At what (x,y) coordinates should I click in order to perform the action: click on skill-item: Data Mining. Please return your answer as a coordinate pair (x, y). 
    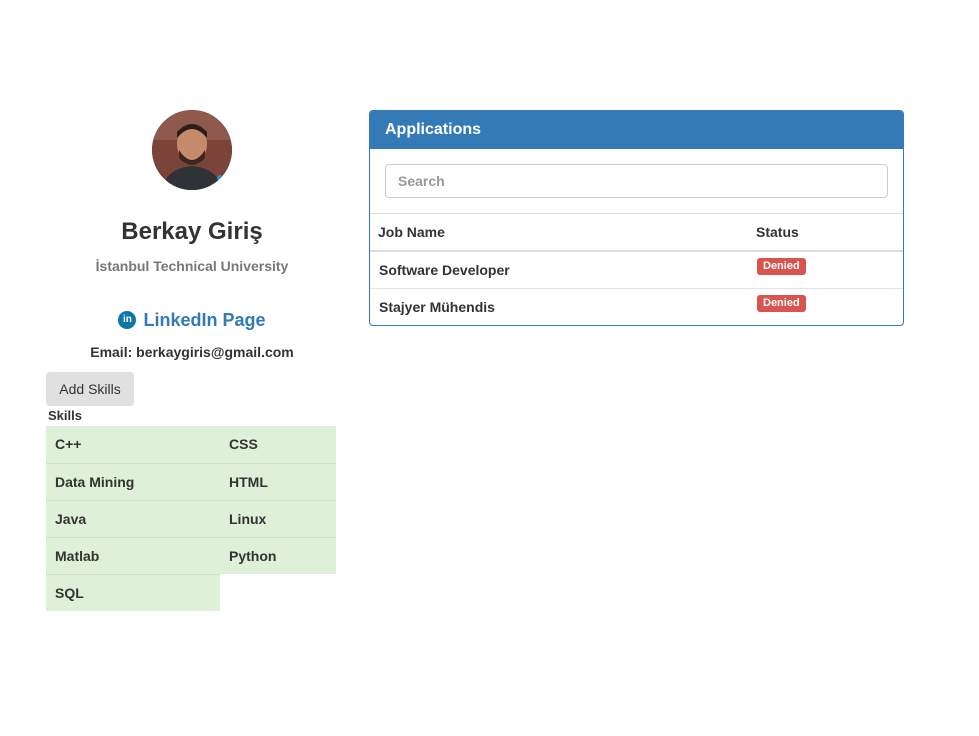
    Looking at the image, I should click on (133, 481).